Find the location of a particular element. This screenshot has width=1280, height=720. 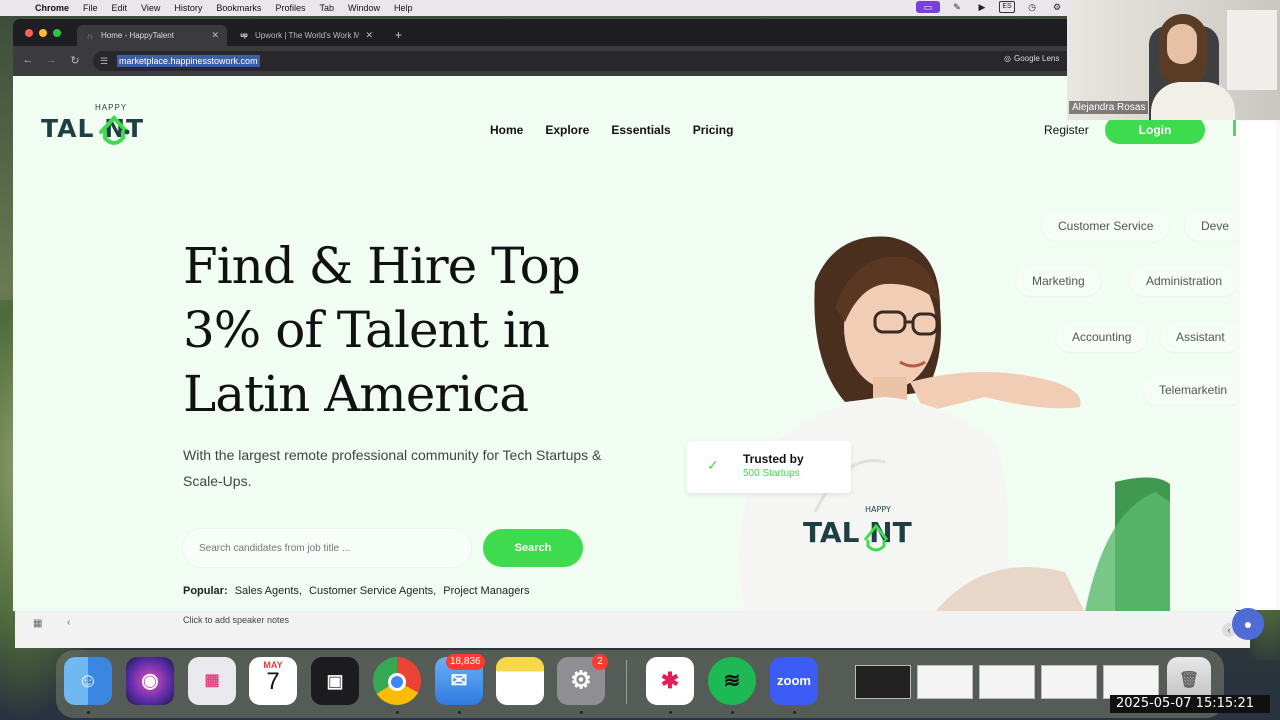

chevron-left-icon: ‹ is located at coordinates (68, 622).